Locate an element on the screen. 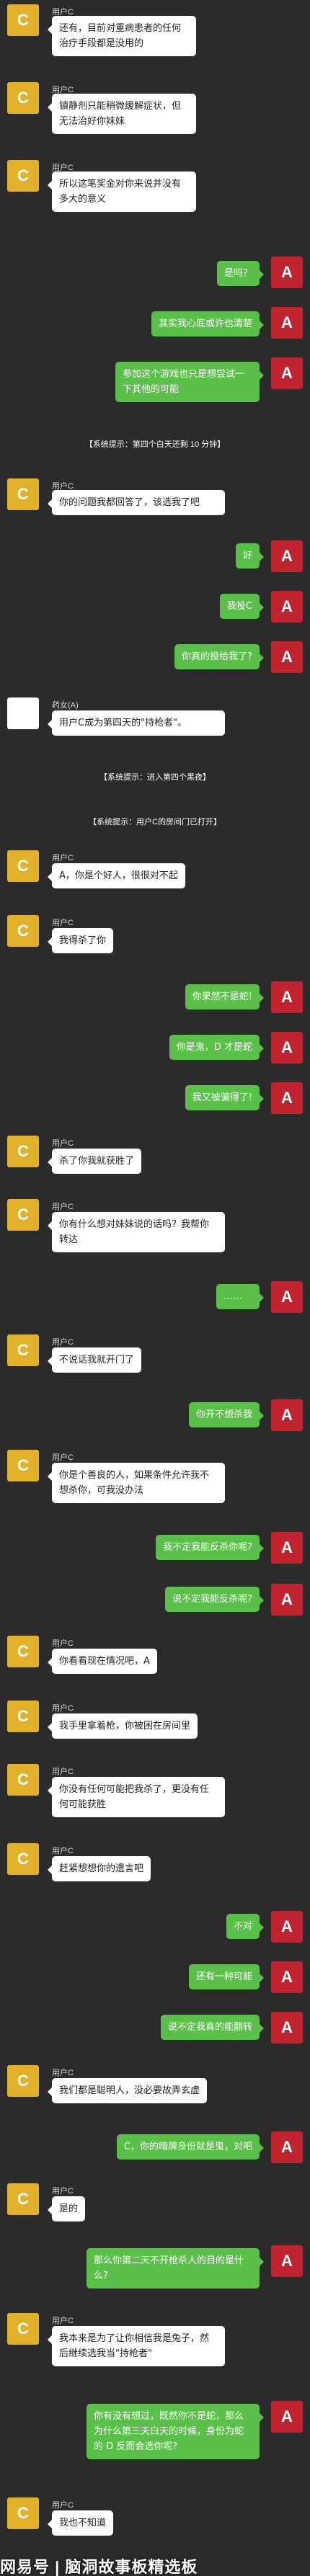 The width and height of the screenshot is (310, 2576). message-bubble: 说不定我能反杀呢? is located at coordinates (214, 1599).